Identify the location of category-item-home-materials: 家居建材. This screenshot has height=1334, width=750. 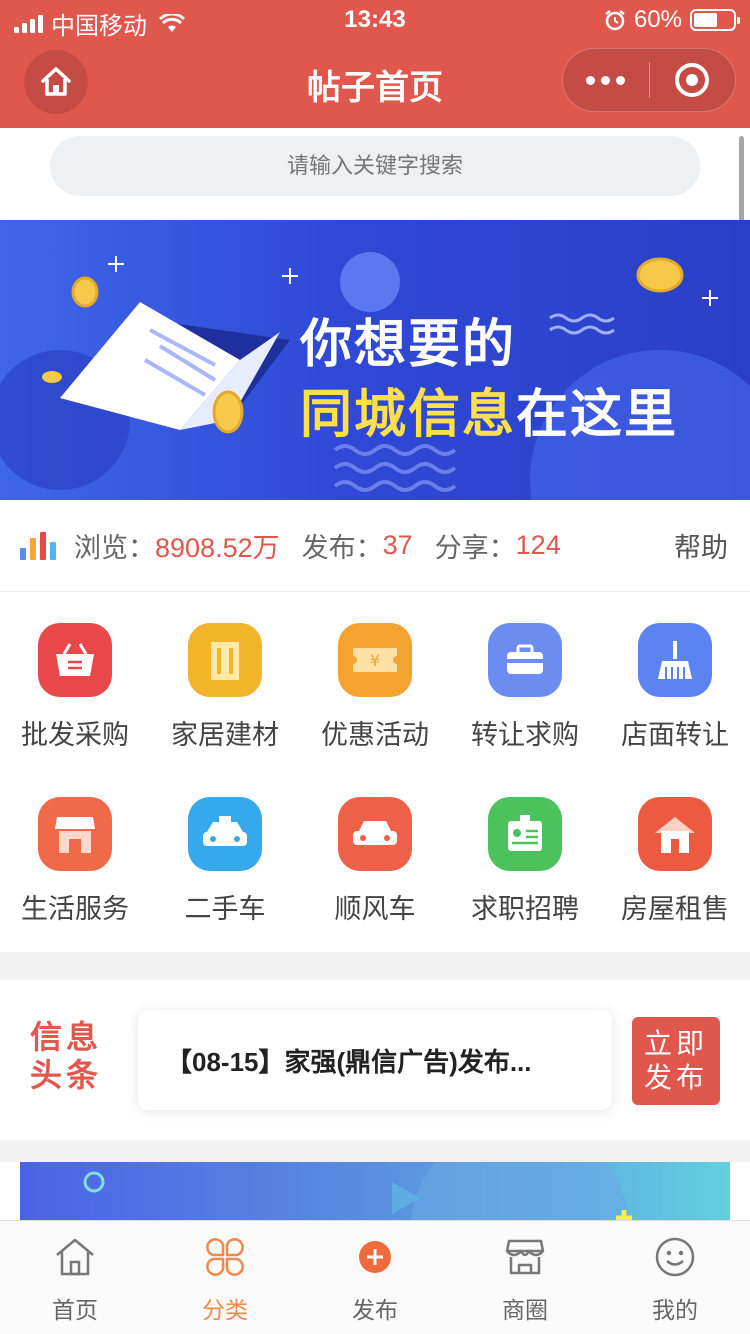
(225, 677).